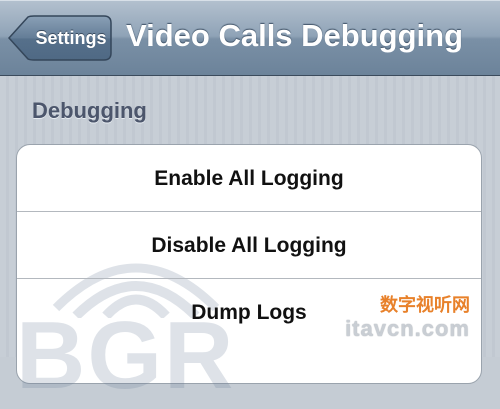  I want to click on site-watermark-en: itavcn.com, so click(407, 328).